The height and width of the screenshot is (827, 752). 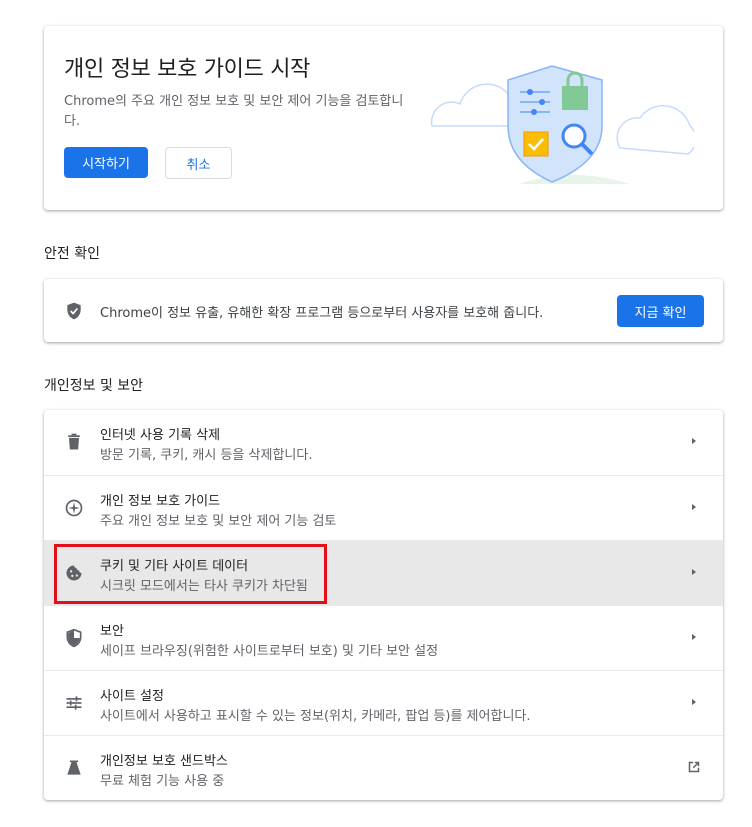 What do you see at coordinates (112, 631) in the screenshot?
I see `list-item-title: 보안` at bounding box center [112, 631].